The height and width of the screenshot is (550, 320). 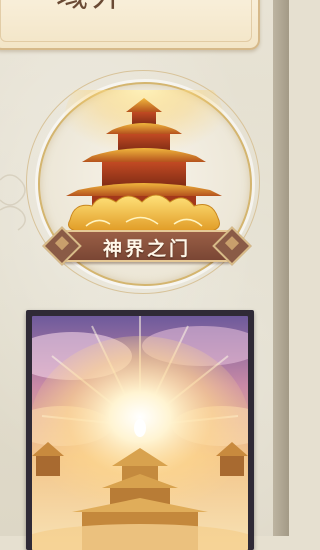 What do you see at coordinates (146, 249) in the screenshot?
I see `portal-name-label: 神界之门` at bounding box center [146, 249].